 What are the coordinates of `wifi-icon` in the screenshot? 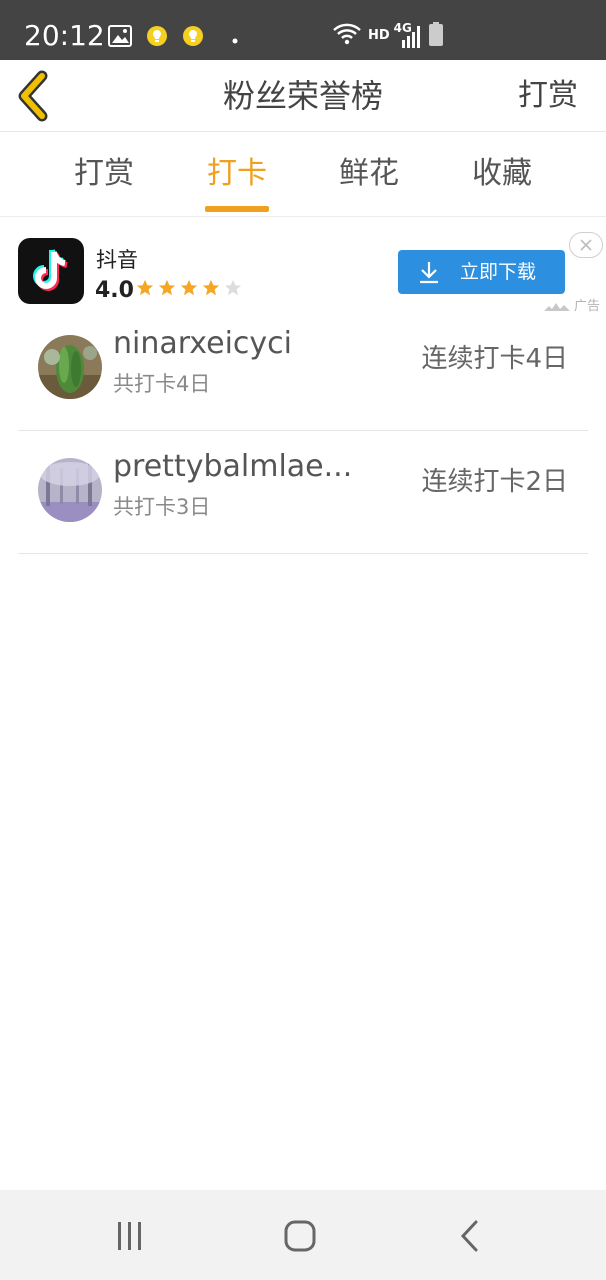 It's located at (347, 36).